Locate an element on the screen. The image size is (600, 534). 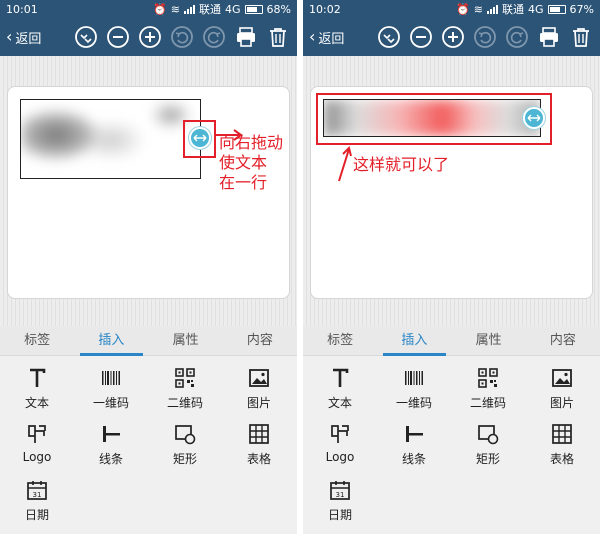
insert-item-label: 二维码 is located at coordinates (184, 403).